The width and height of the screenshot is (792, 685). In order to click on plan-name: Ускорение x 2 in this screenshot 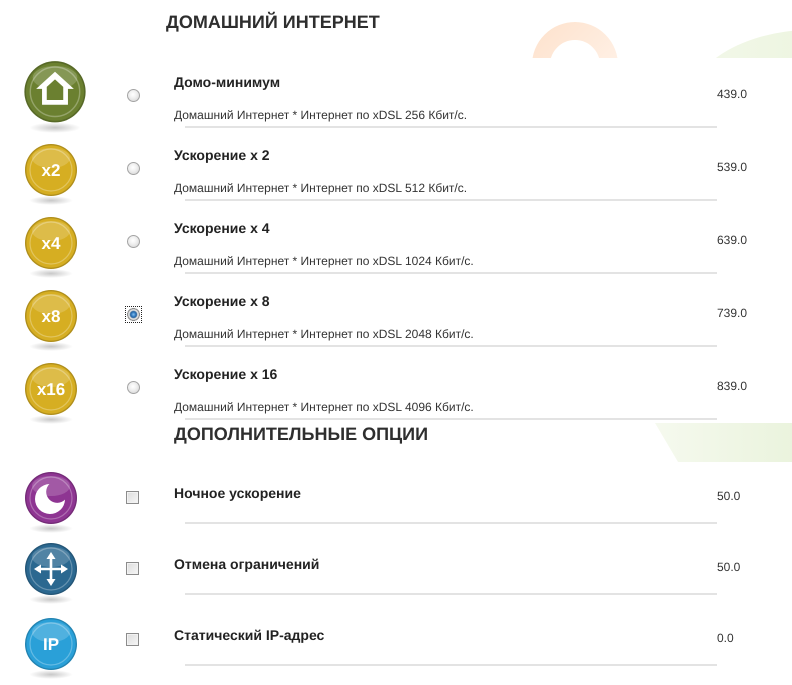, I will do `click(222, 155)`.